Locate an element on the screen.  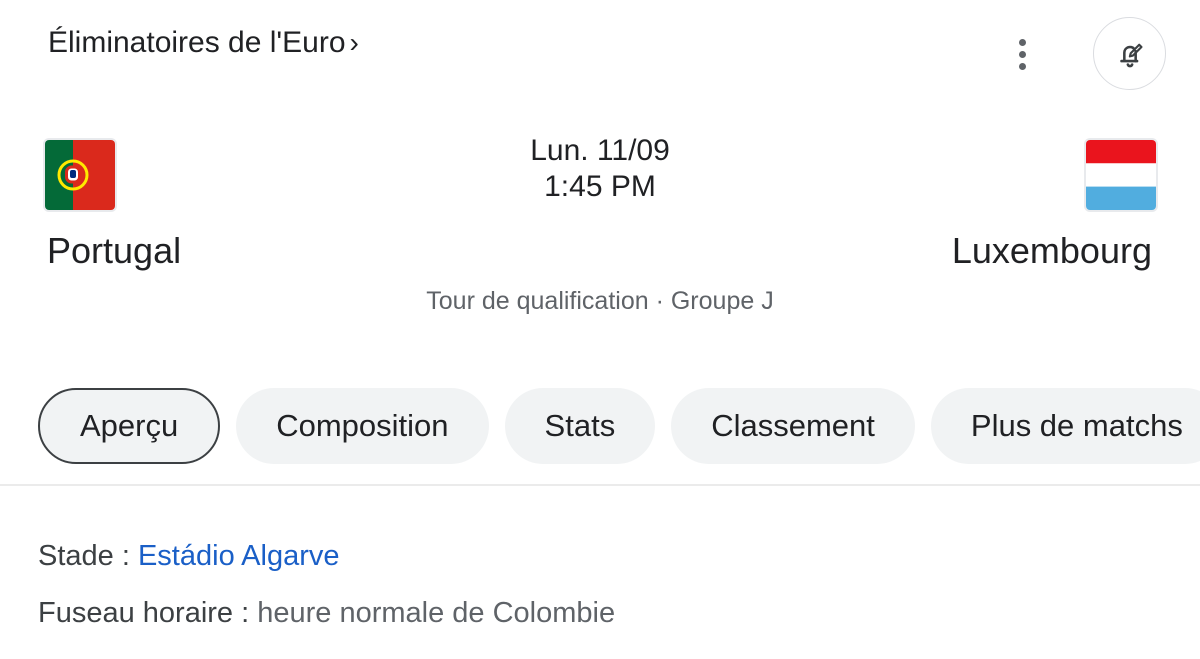
stadium-info: Stade : Estádio Algarve is located at coordinates (188, 556).